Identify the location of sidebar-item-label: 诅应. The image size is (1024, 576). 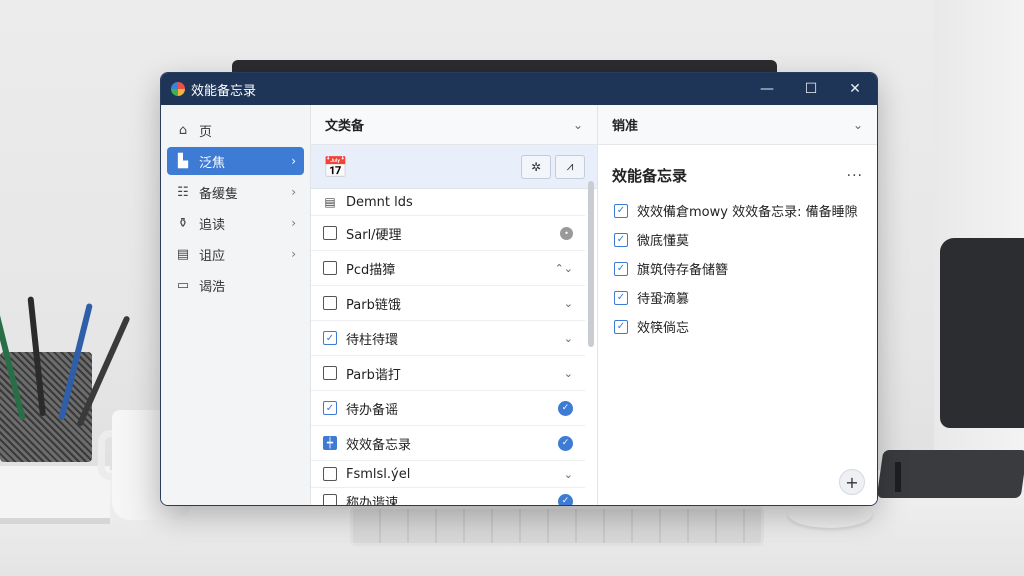
(212, 256).